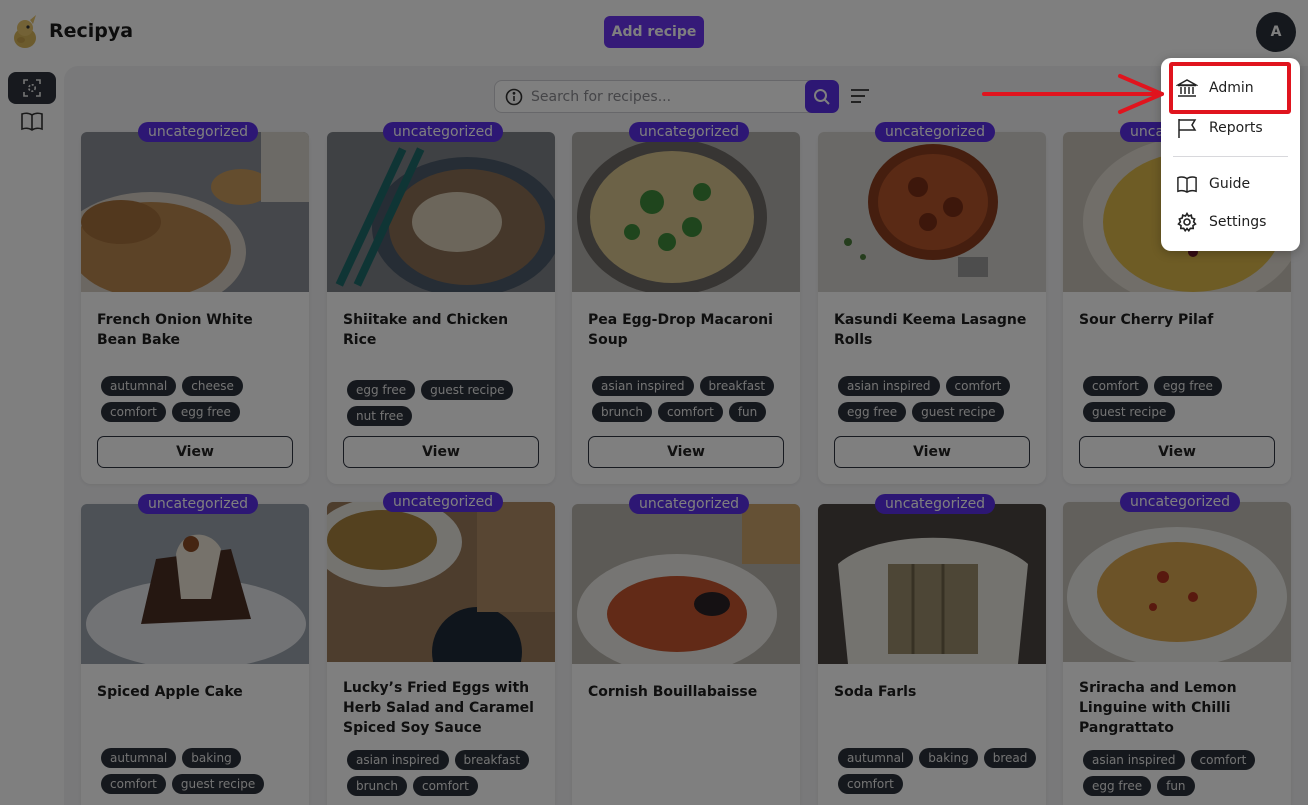  I want to click on menu-item-label: Reports, so click(1236, 128).